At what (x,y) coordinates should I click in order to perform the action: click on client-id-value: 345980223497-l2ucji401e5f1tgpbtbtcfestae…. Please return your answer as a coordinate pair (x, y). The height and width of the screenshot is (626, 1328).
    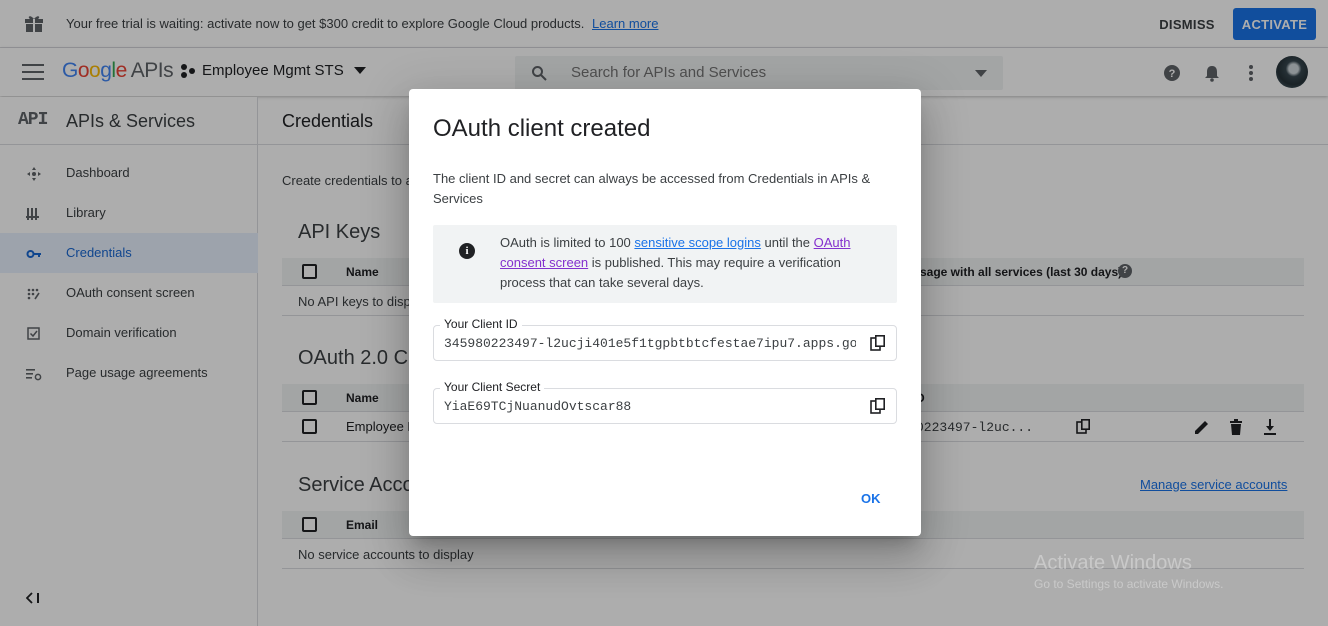
    Looking at the image, I should click on (650, 343).